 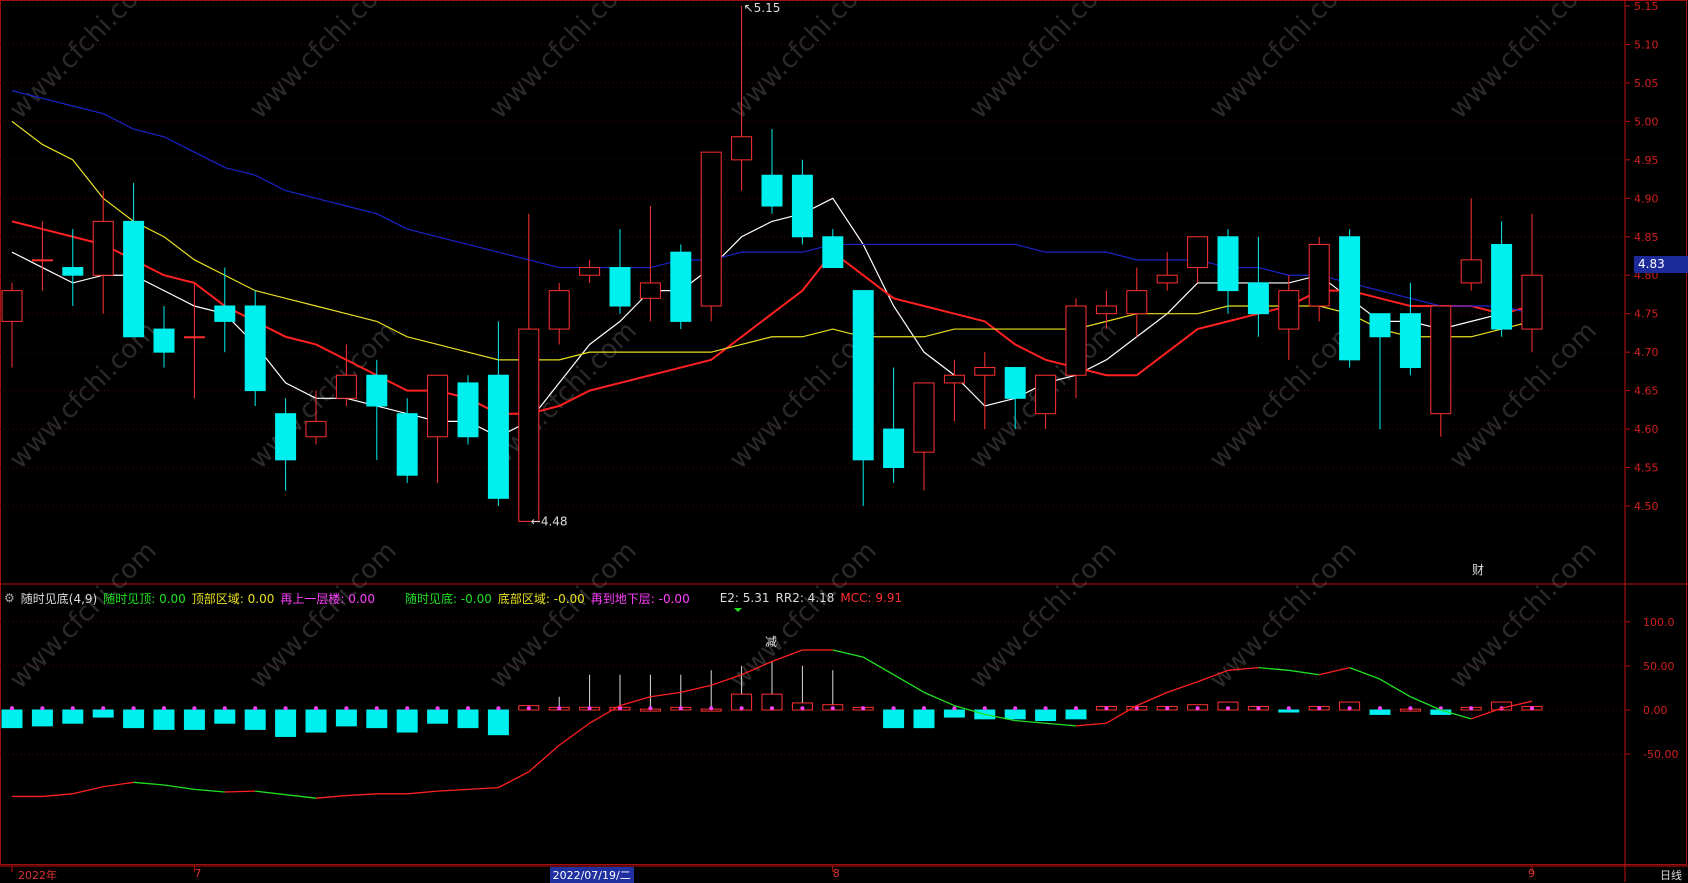 I want to click on indicator-legend-item: 再到地下层: -0.00, so click(x=640, y=598).